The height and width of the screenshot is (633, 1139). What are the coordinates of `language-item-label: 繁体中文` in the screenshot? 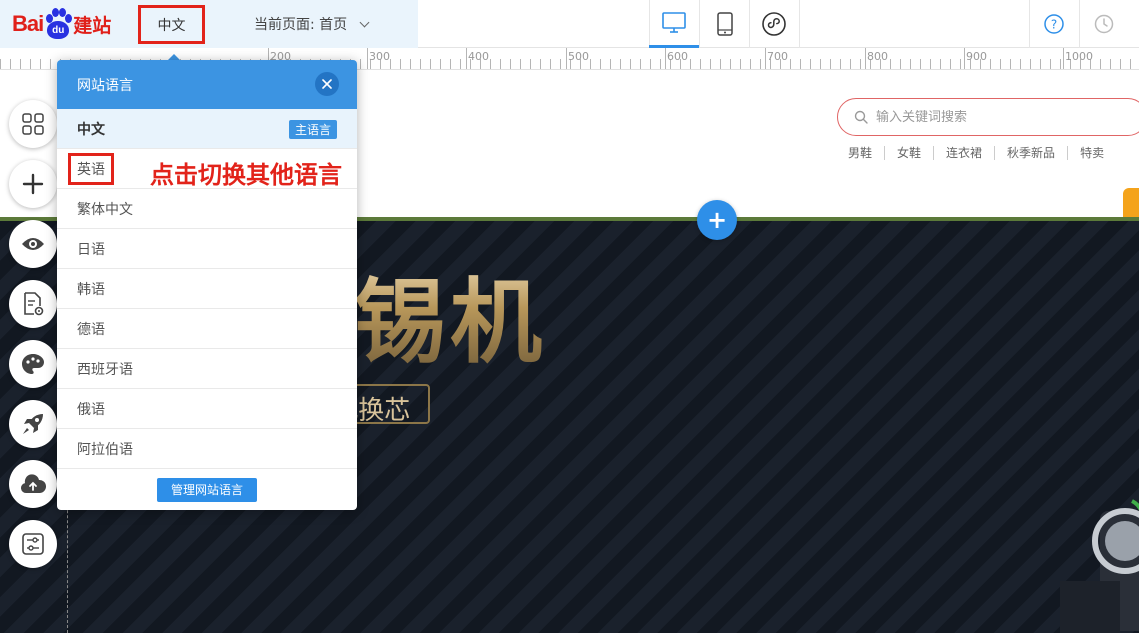 It's located at (105, 209).